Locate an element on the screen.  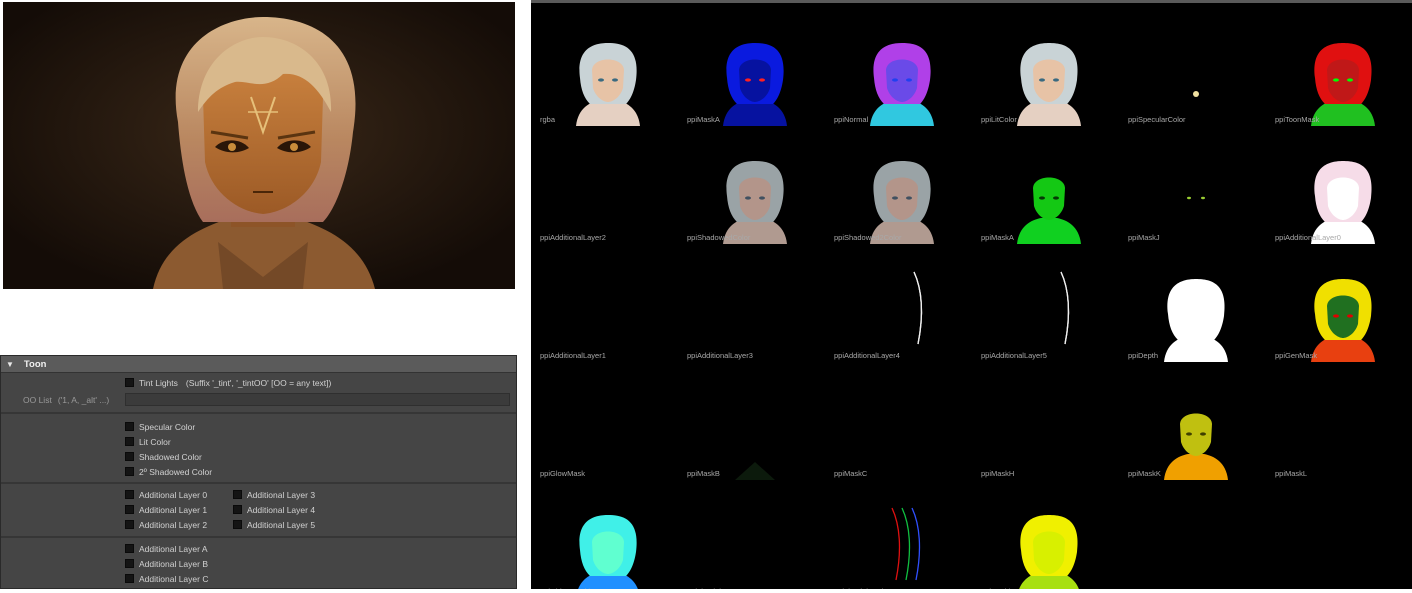
shadowed2-color-checkbox is located at coordinates (129, 471).